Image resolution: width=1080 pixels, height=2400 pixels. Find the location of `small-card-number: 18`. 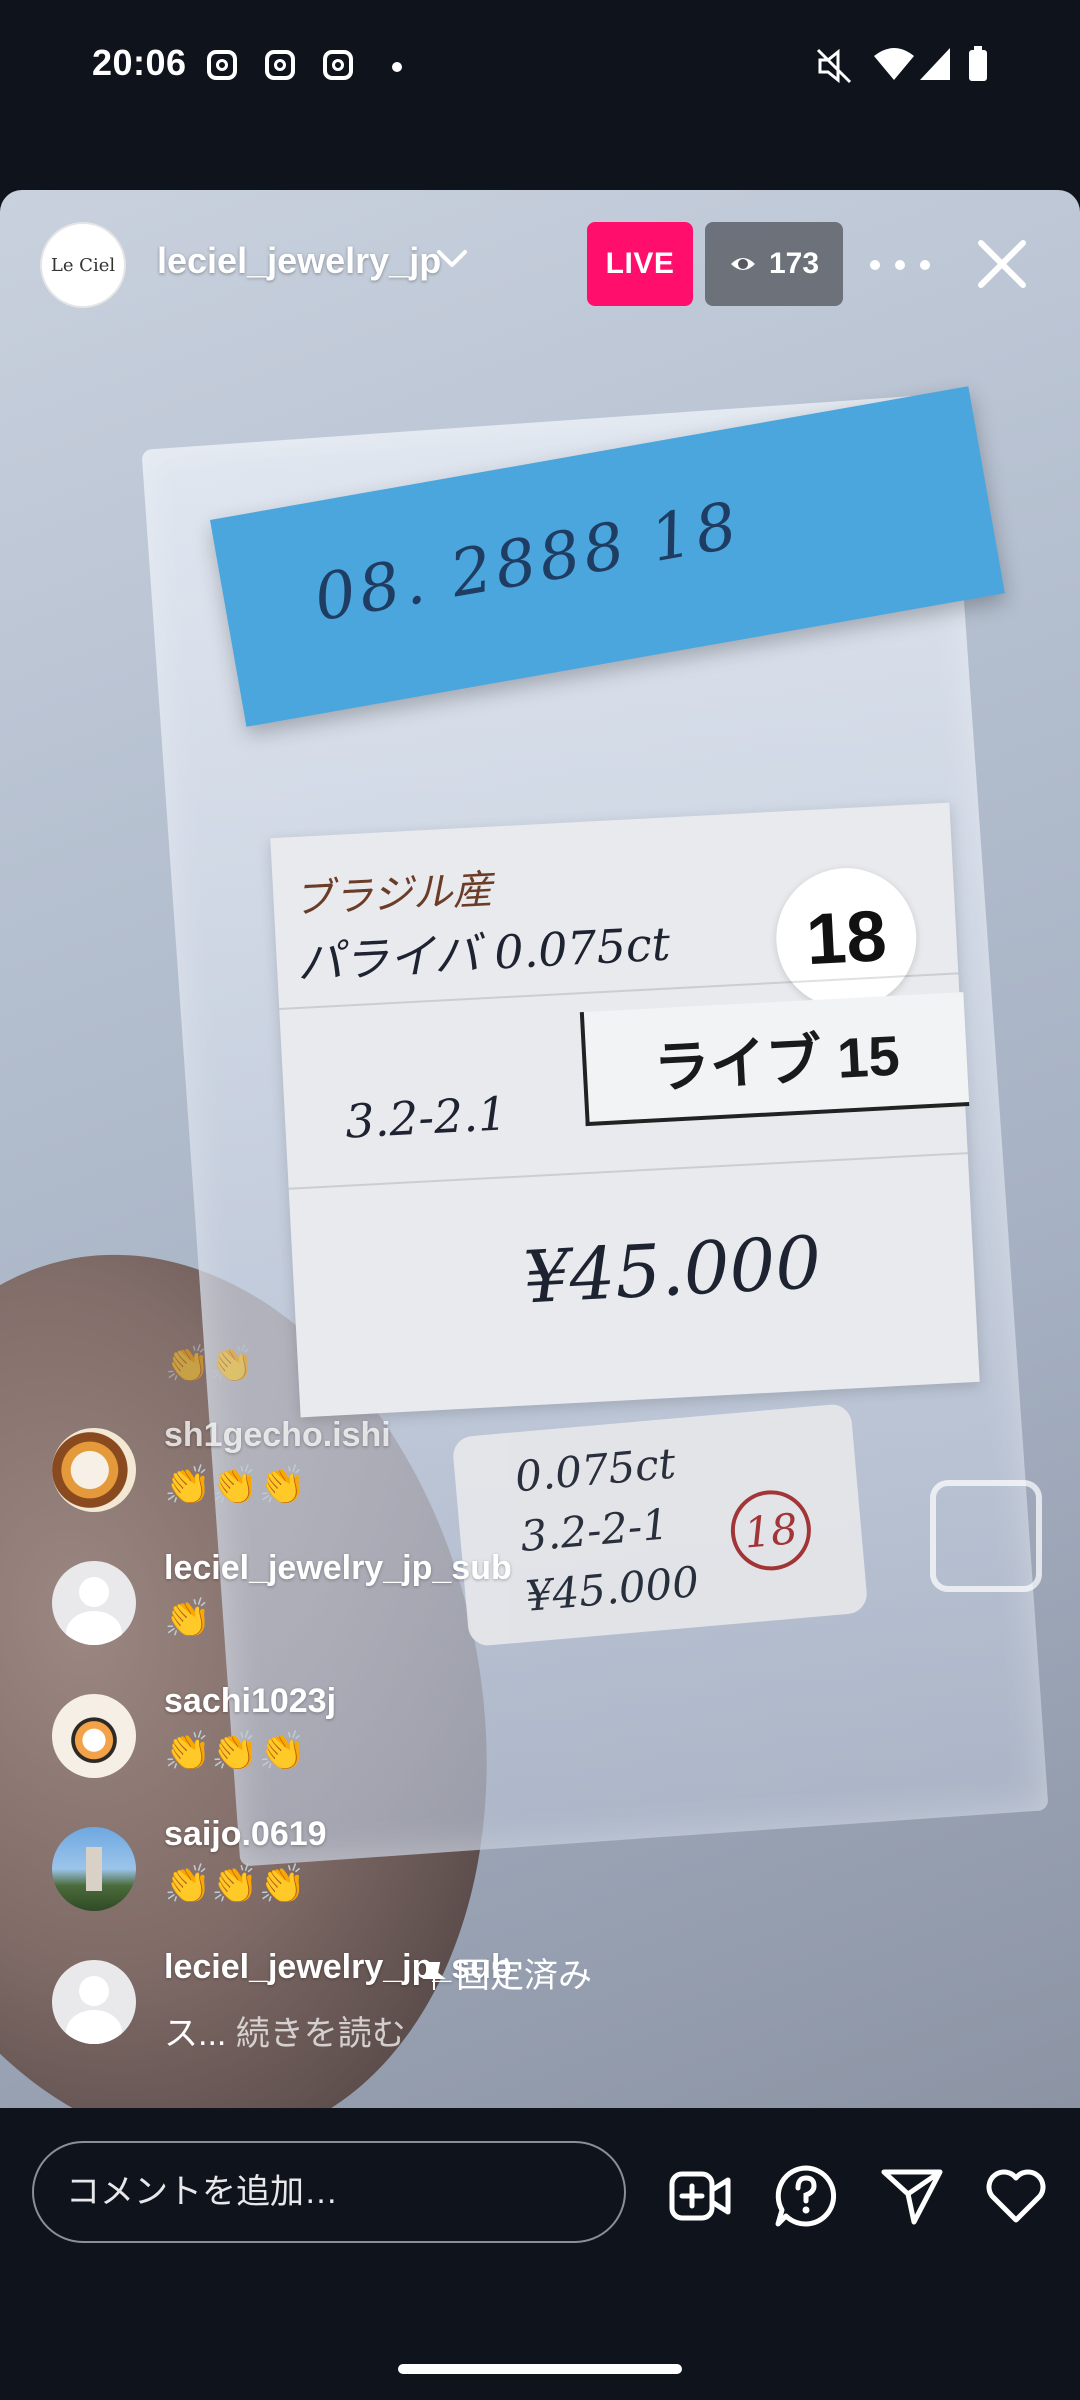

small-card-number: 18 is located at coordinates (771, 1530).